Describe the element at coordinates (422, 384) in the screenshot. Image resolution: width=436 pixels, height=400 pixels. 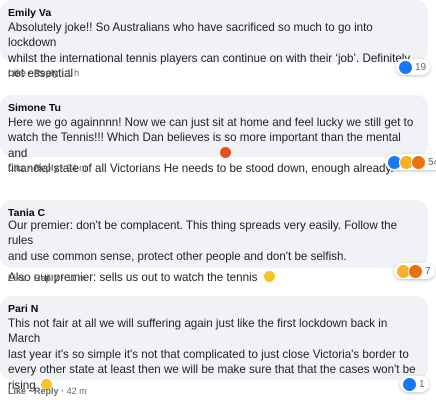
I see `reaction-count: 1` at that location.